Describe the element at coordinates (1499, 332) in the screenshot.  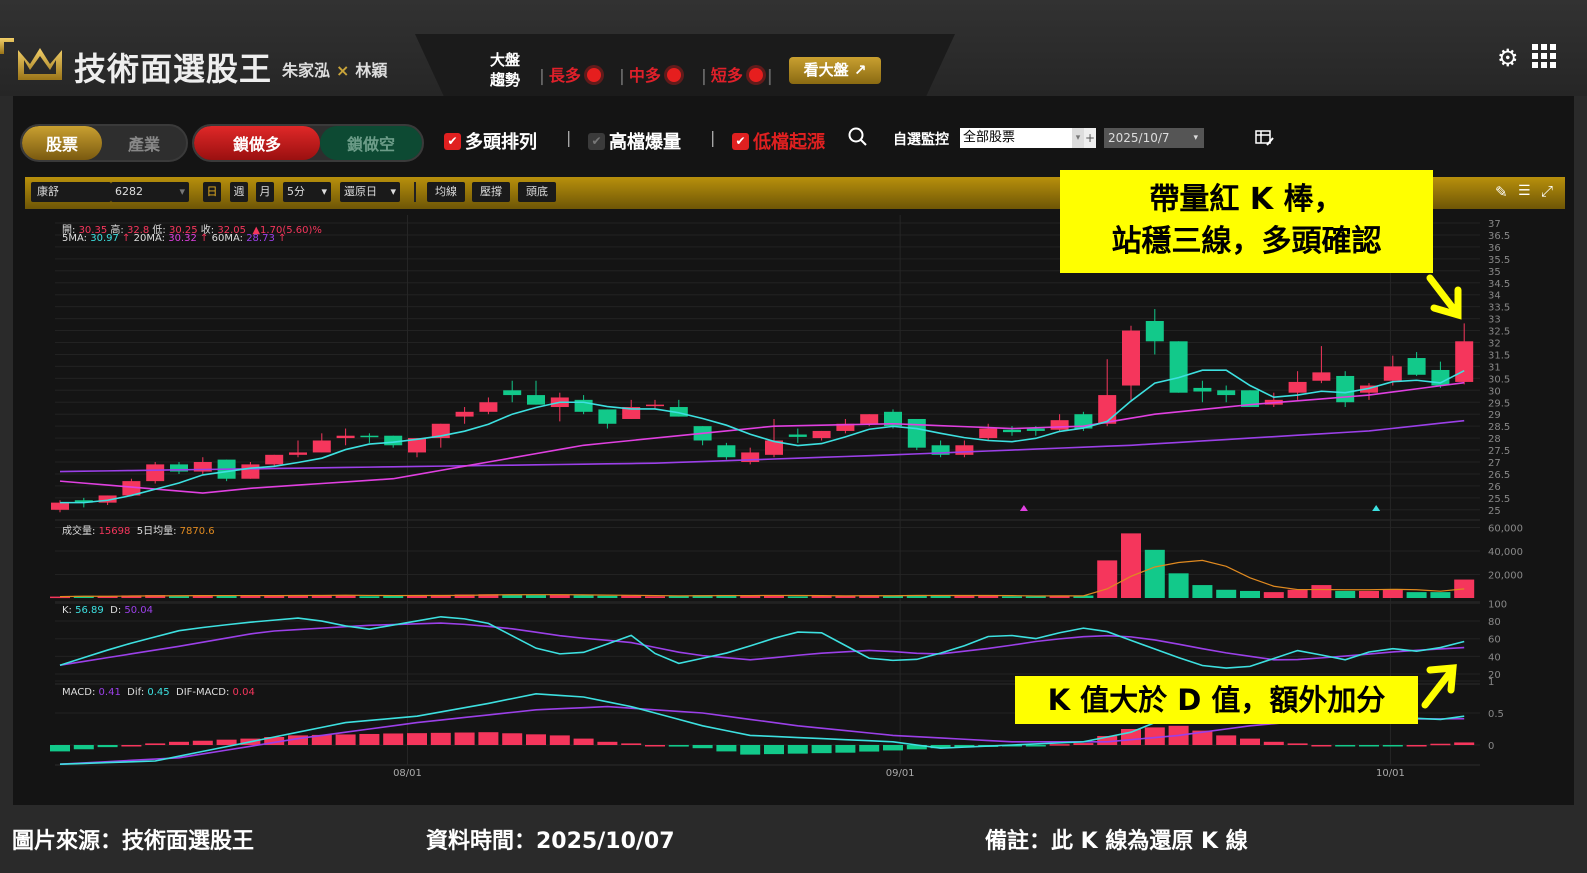
I see `price-tick-label: 32.5` at that location.